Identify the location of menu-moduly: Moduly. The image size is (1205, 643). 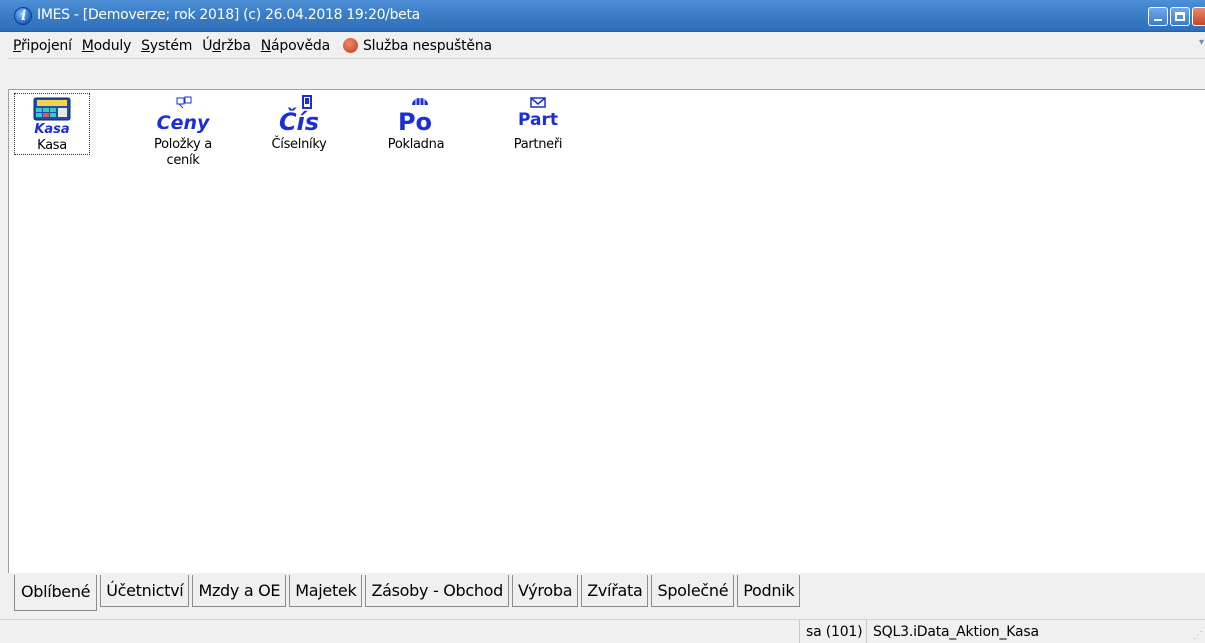
(106, 46).